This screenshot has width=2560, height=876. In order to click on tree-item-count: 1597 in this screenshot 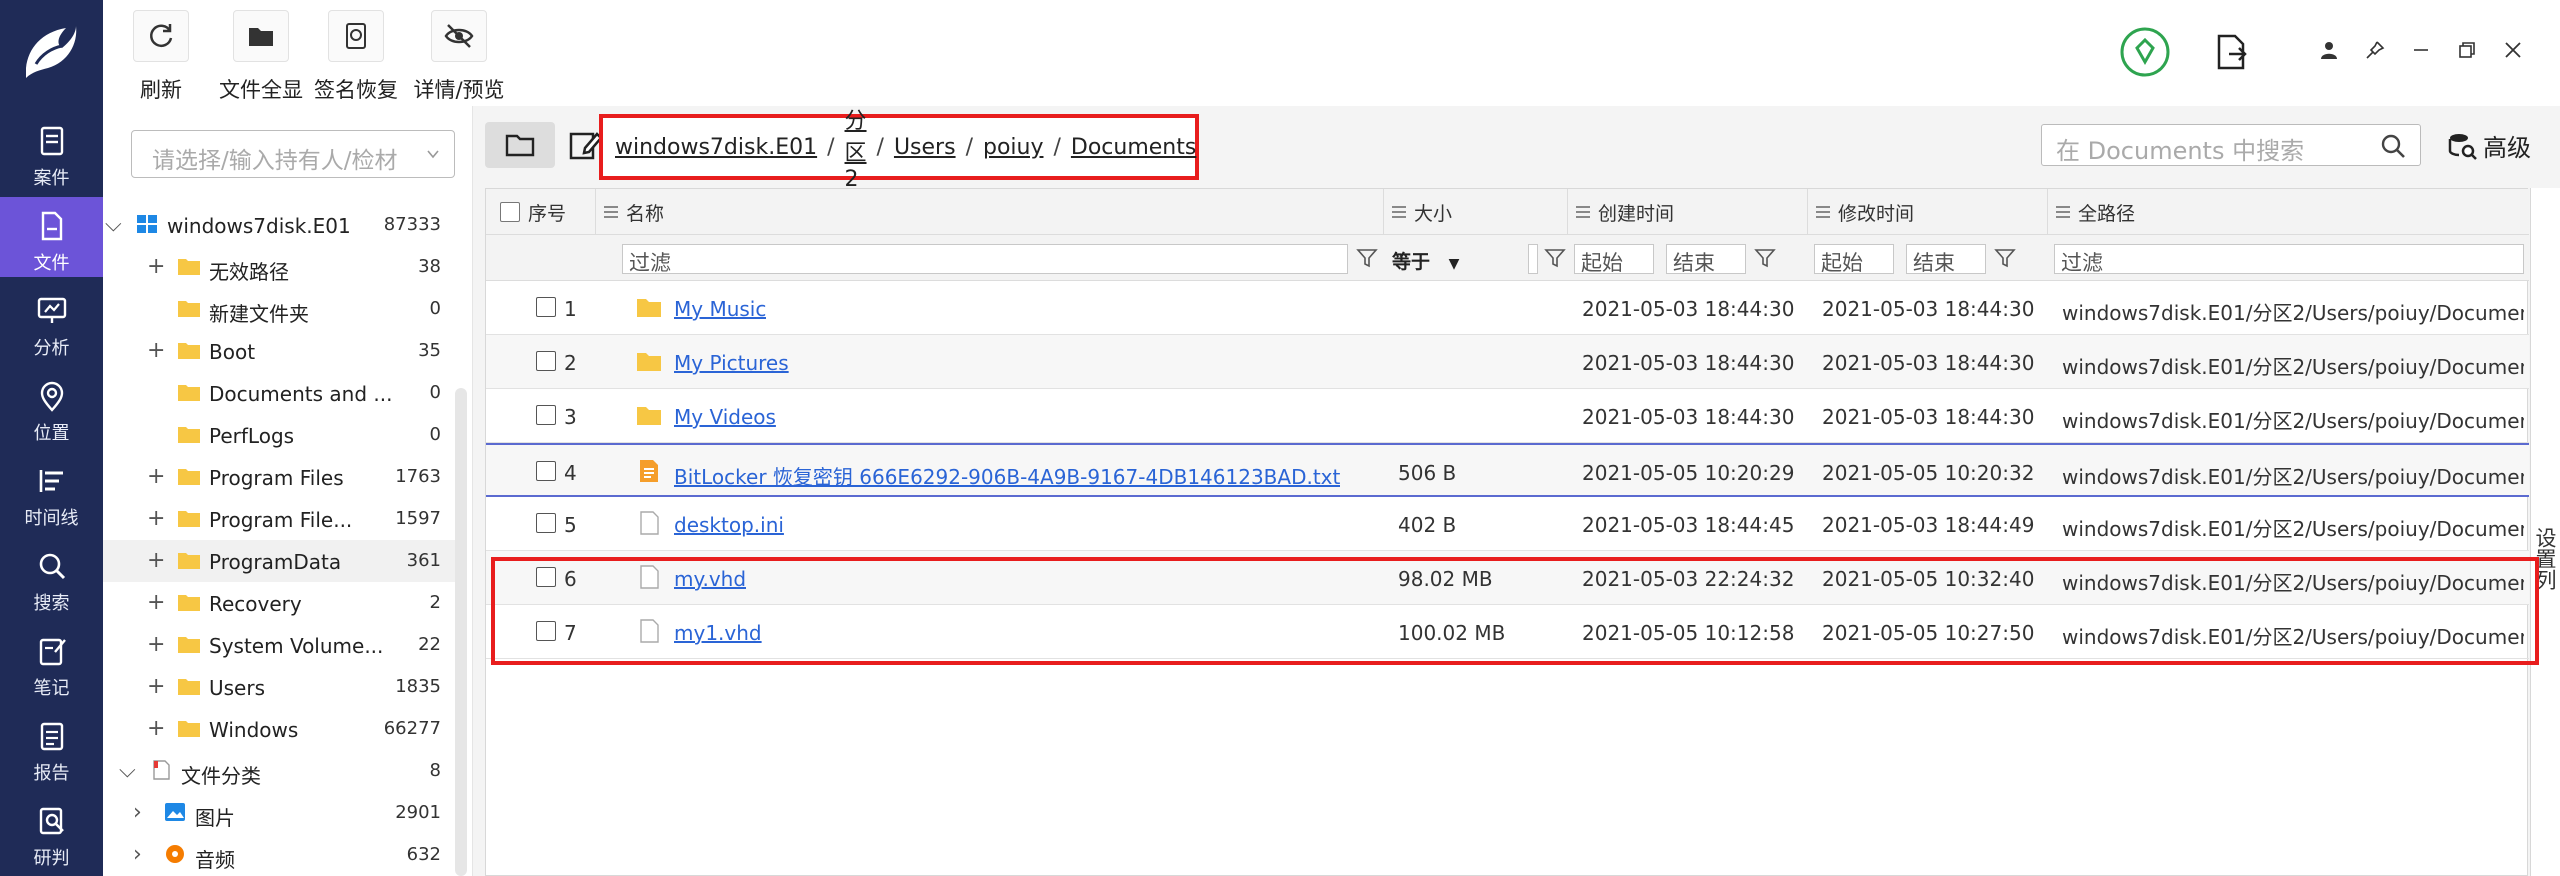, I will do `click(418, 518)`.